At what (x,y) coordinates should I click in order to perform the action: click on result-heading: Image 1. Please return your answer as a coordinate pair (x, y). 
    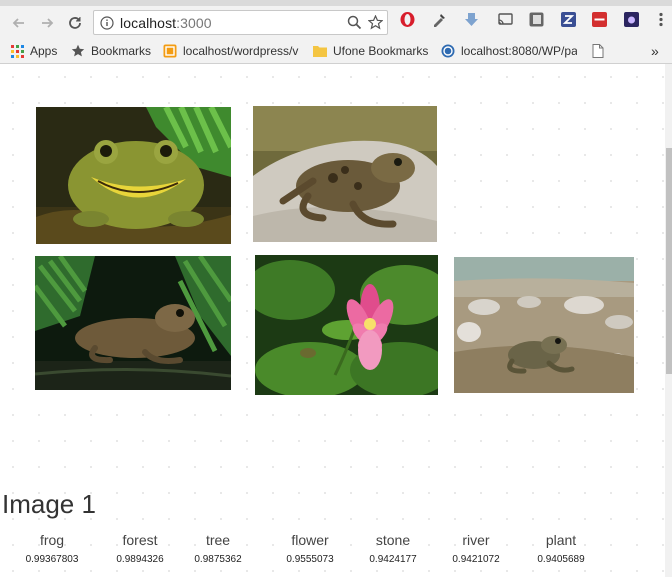
    Looking at the image, I should click on (49, 504).